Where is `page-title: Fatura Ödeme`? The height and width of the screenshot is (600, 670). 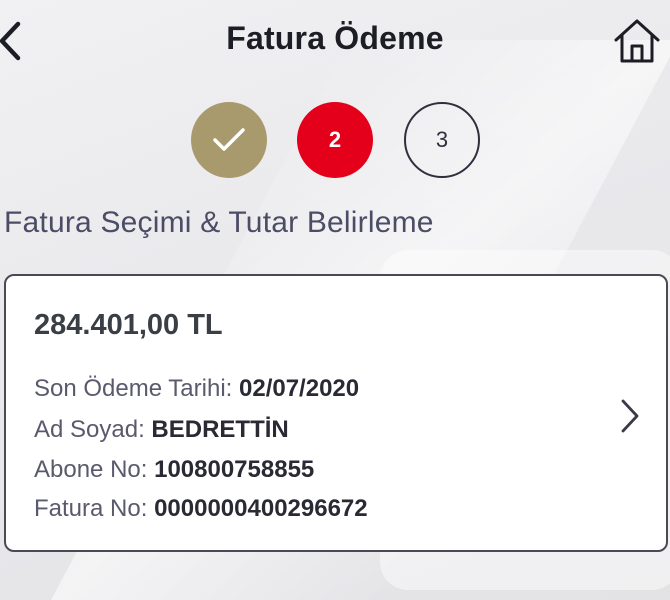
page-title: Fatura Ödeme is located at coordinates (335, 38).